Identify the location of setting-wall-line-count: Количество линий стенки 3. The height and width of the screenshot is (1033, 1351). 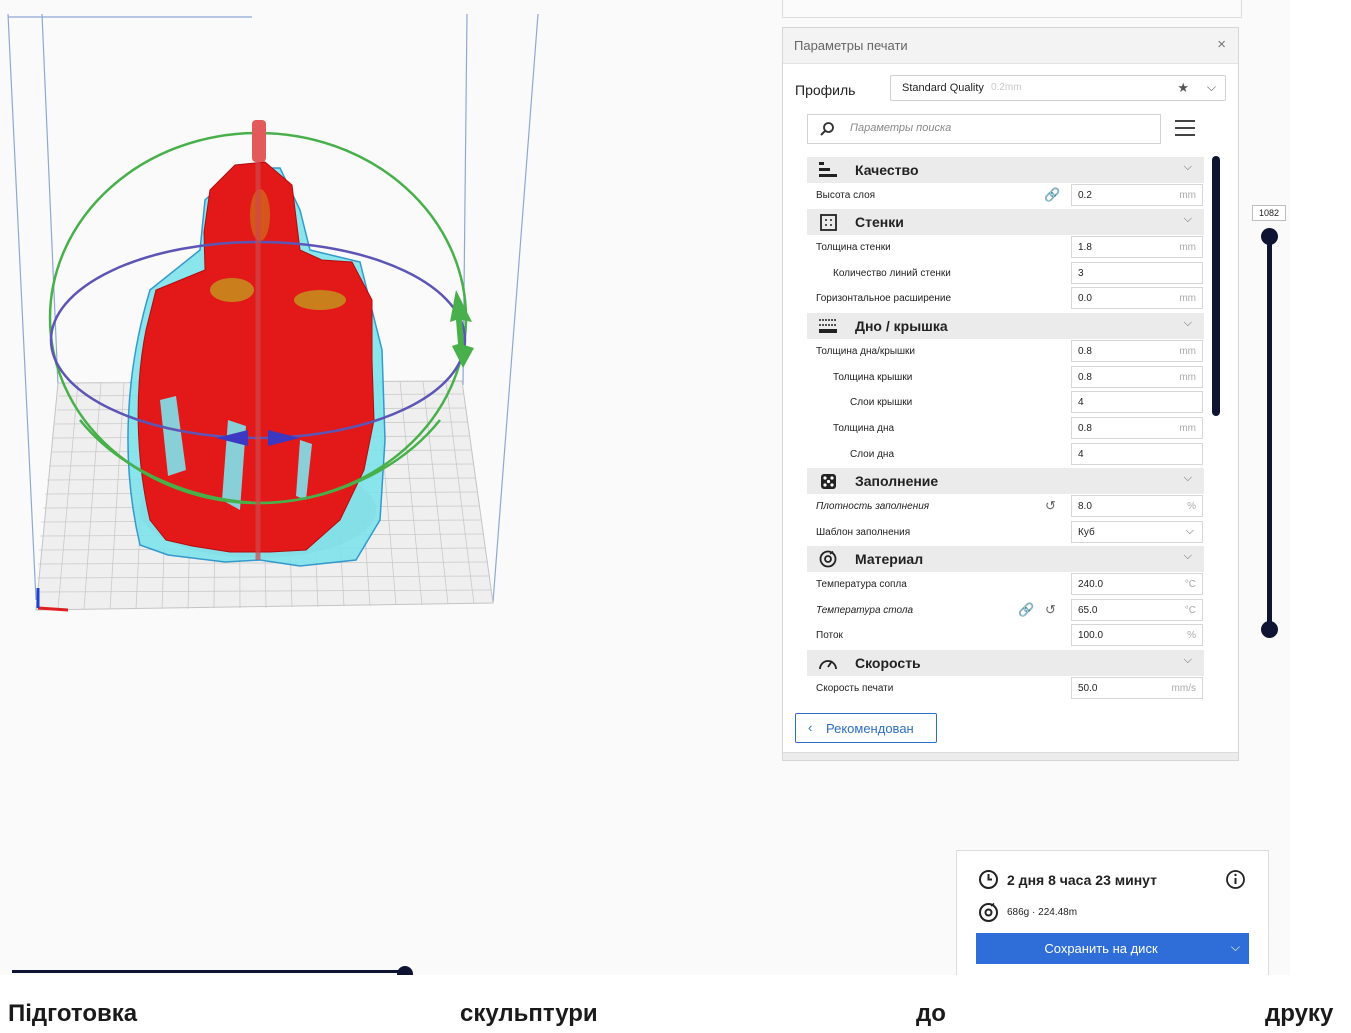
(1005, 273).